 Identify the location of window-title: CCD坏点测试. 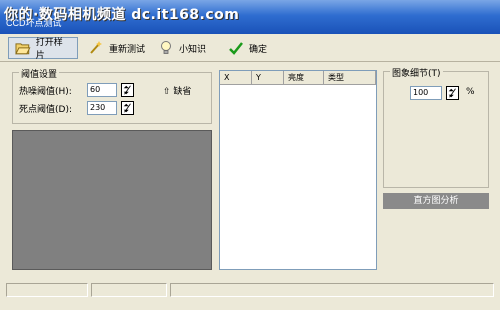
(34, 23).